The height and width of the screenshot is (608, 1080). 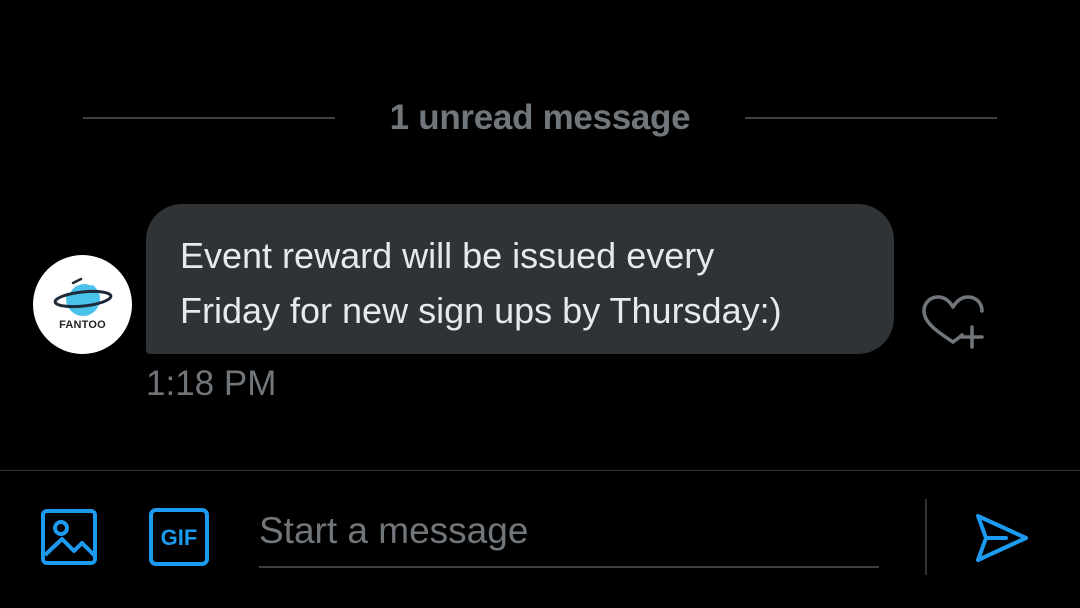 I want to click on composer-separator, so click(x=926, y=537).